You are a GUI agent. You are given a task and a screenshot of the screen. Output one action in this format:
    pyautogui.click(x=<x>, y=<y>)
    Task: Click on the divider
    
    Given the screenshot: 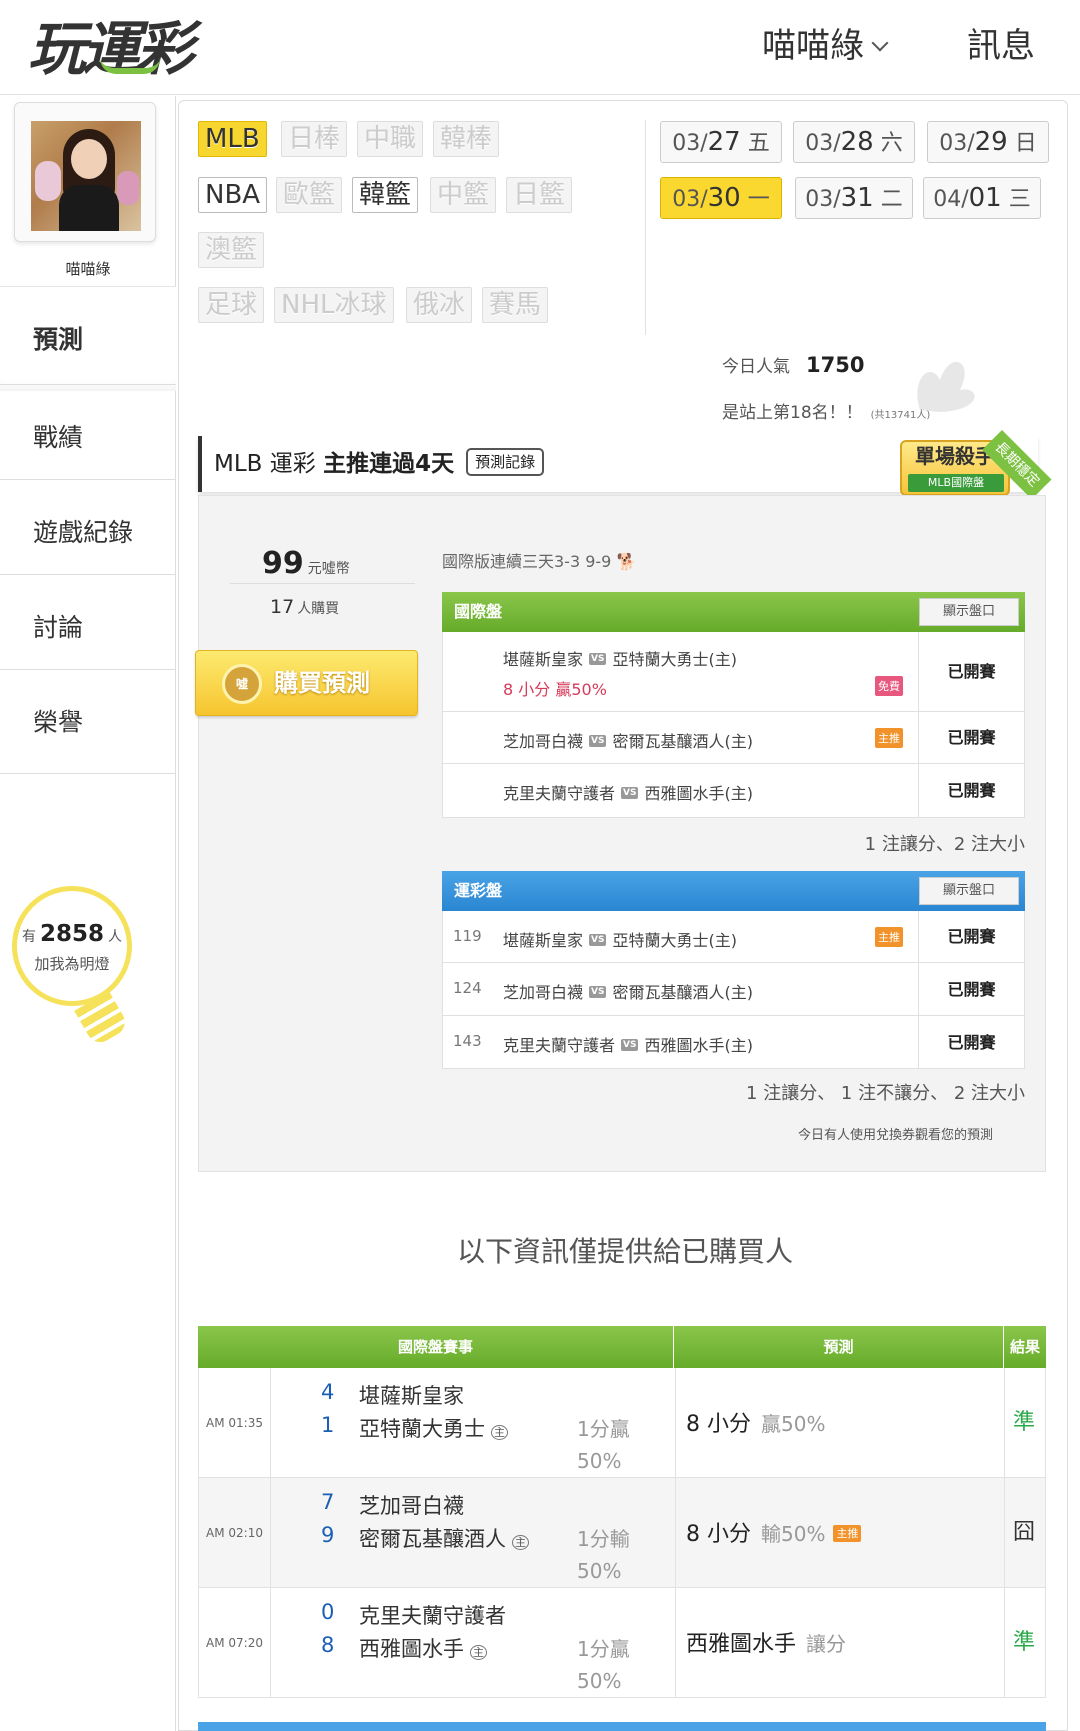 What is the action you would take?
    pyautogui.click(x=645, y=227)
    